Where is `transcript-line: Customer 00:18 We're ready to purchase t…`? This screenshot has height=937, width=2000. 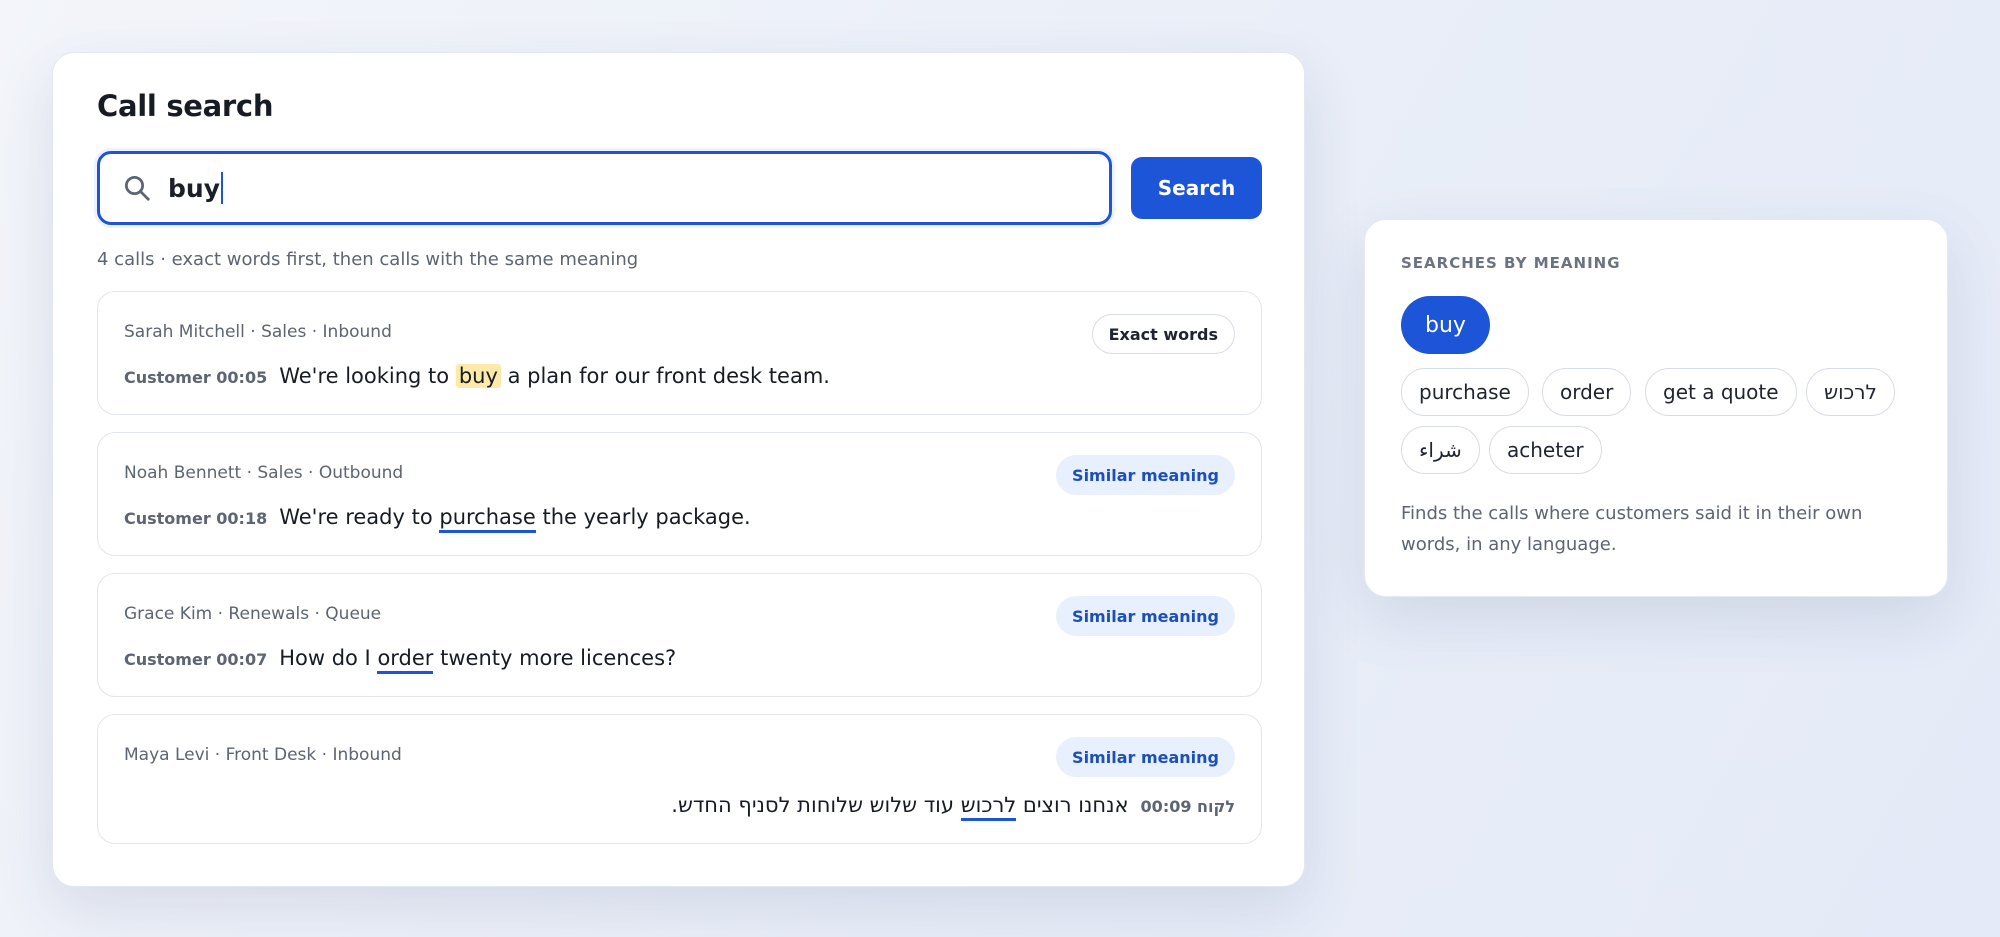
transcript-line: Customer 00:18 We're ready to purchase t… is located at coordinates (437, 519).